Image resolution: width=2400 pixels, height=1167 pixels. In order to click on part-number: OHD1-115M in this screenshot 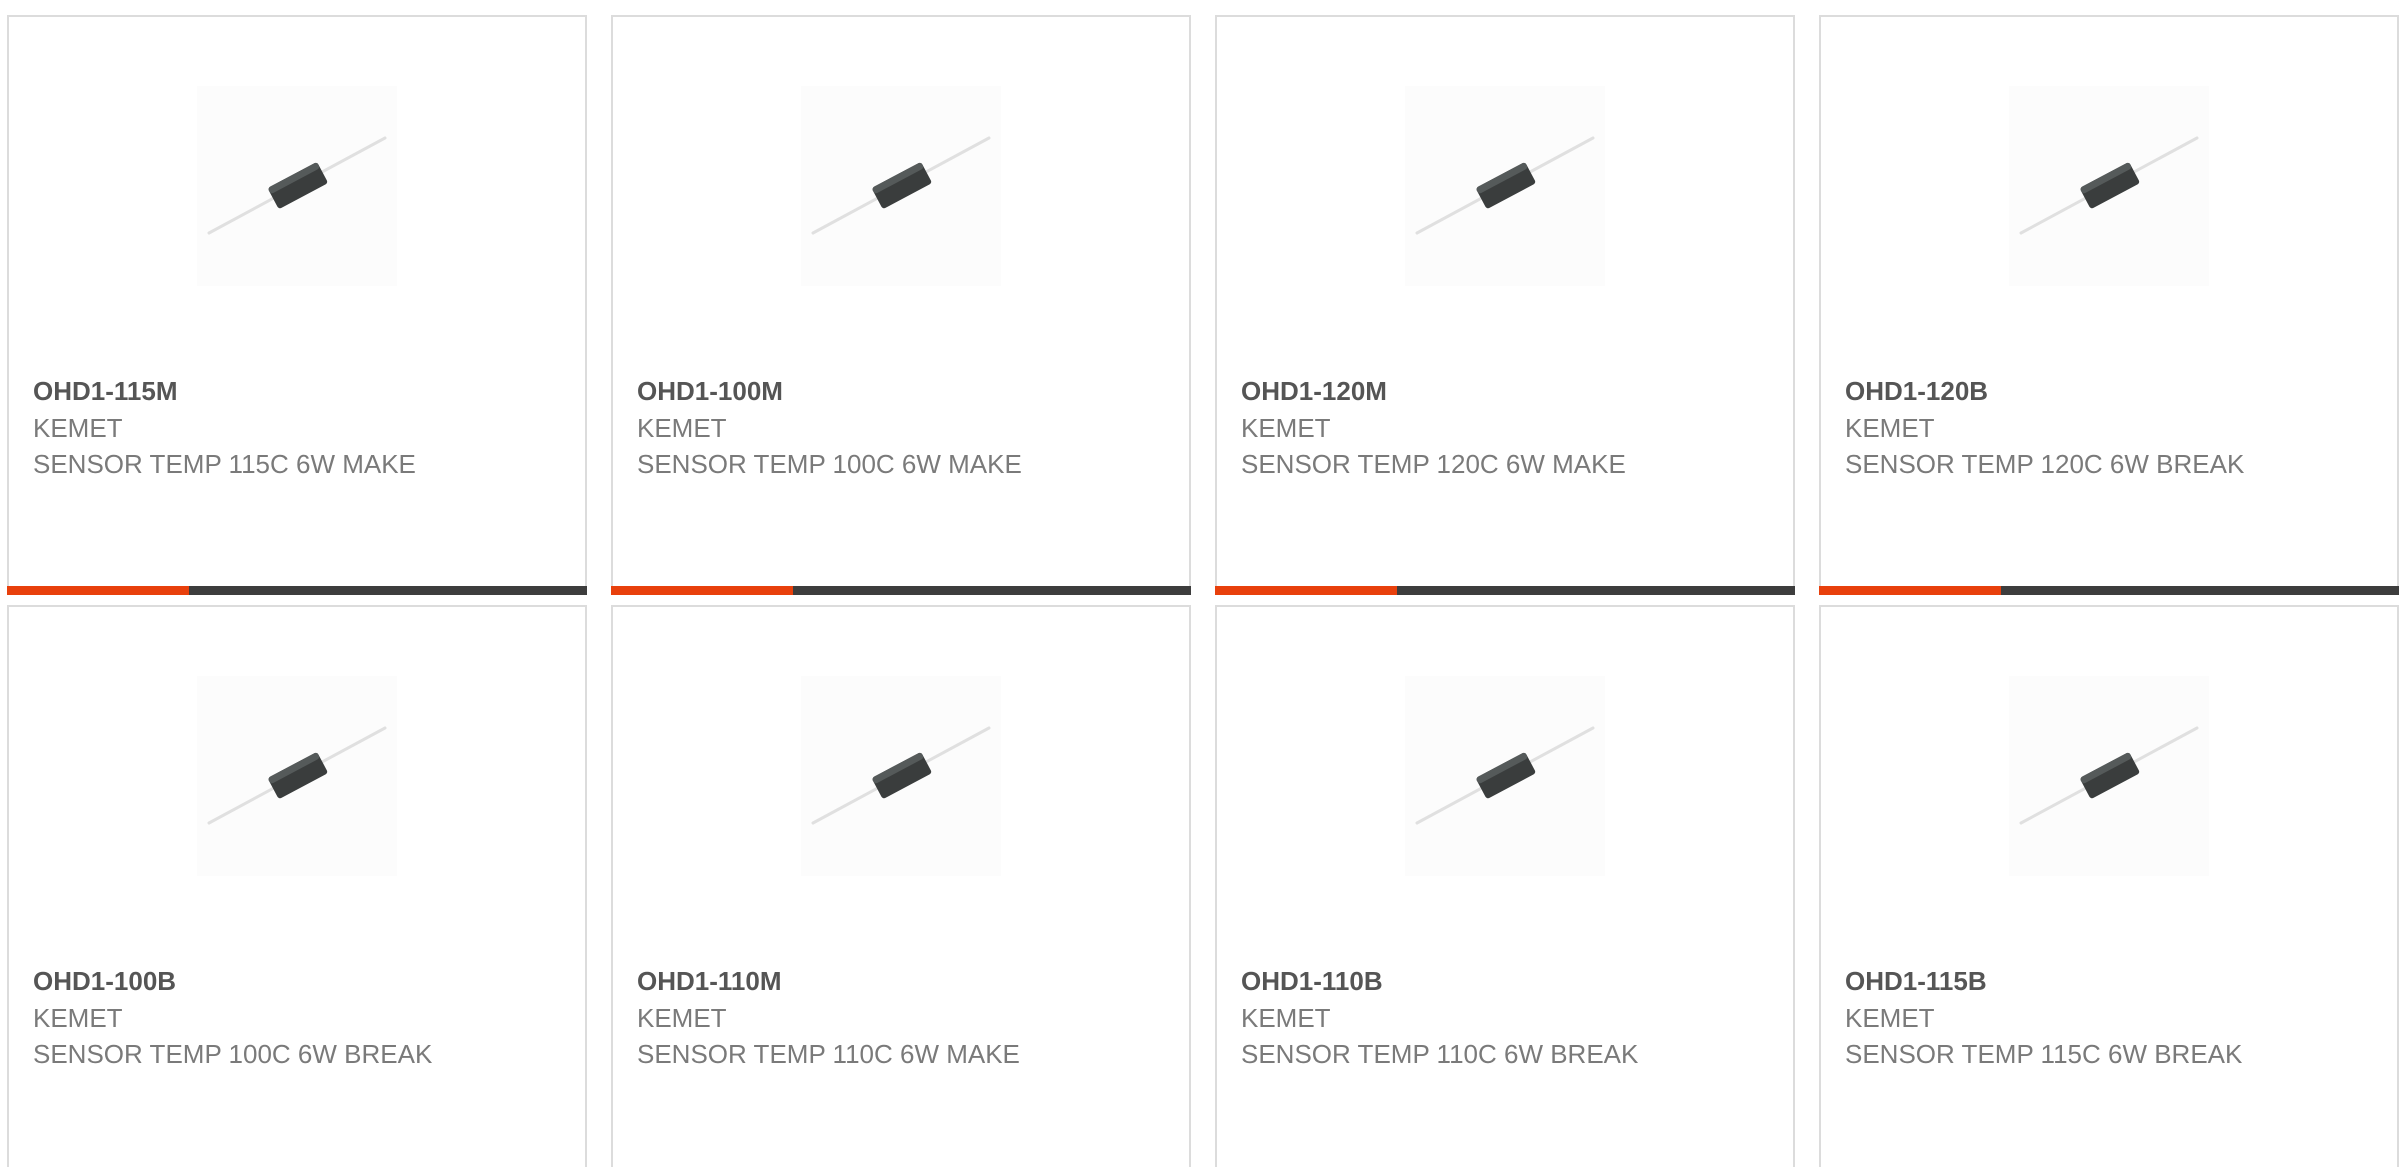, I will do `click(105, 391)`.